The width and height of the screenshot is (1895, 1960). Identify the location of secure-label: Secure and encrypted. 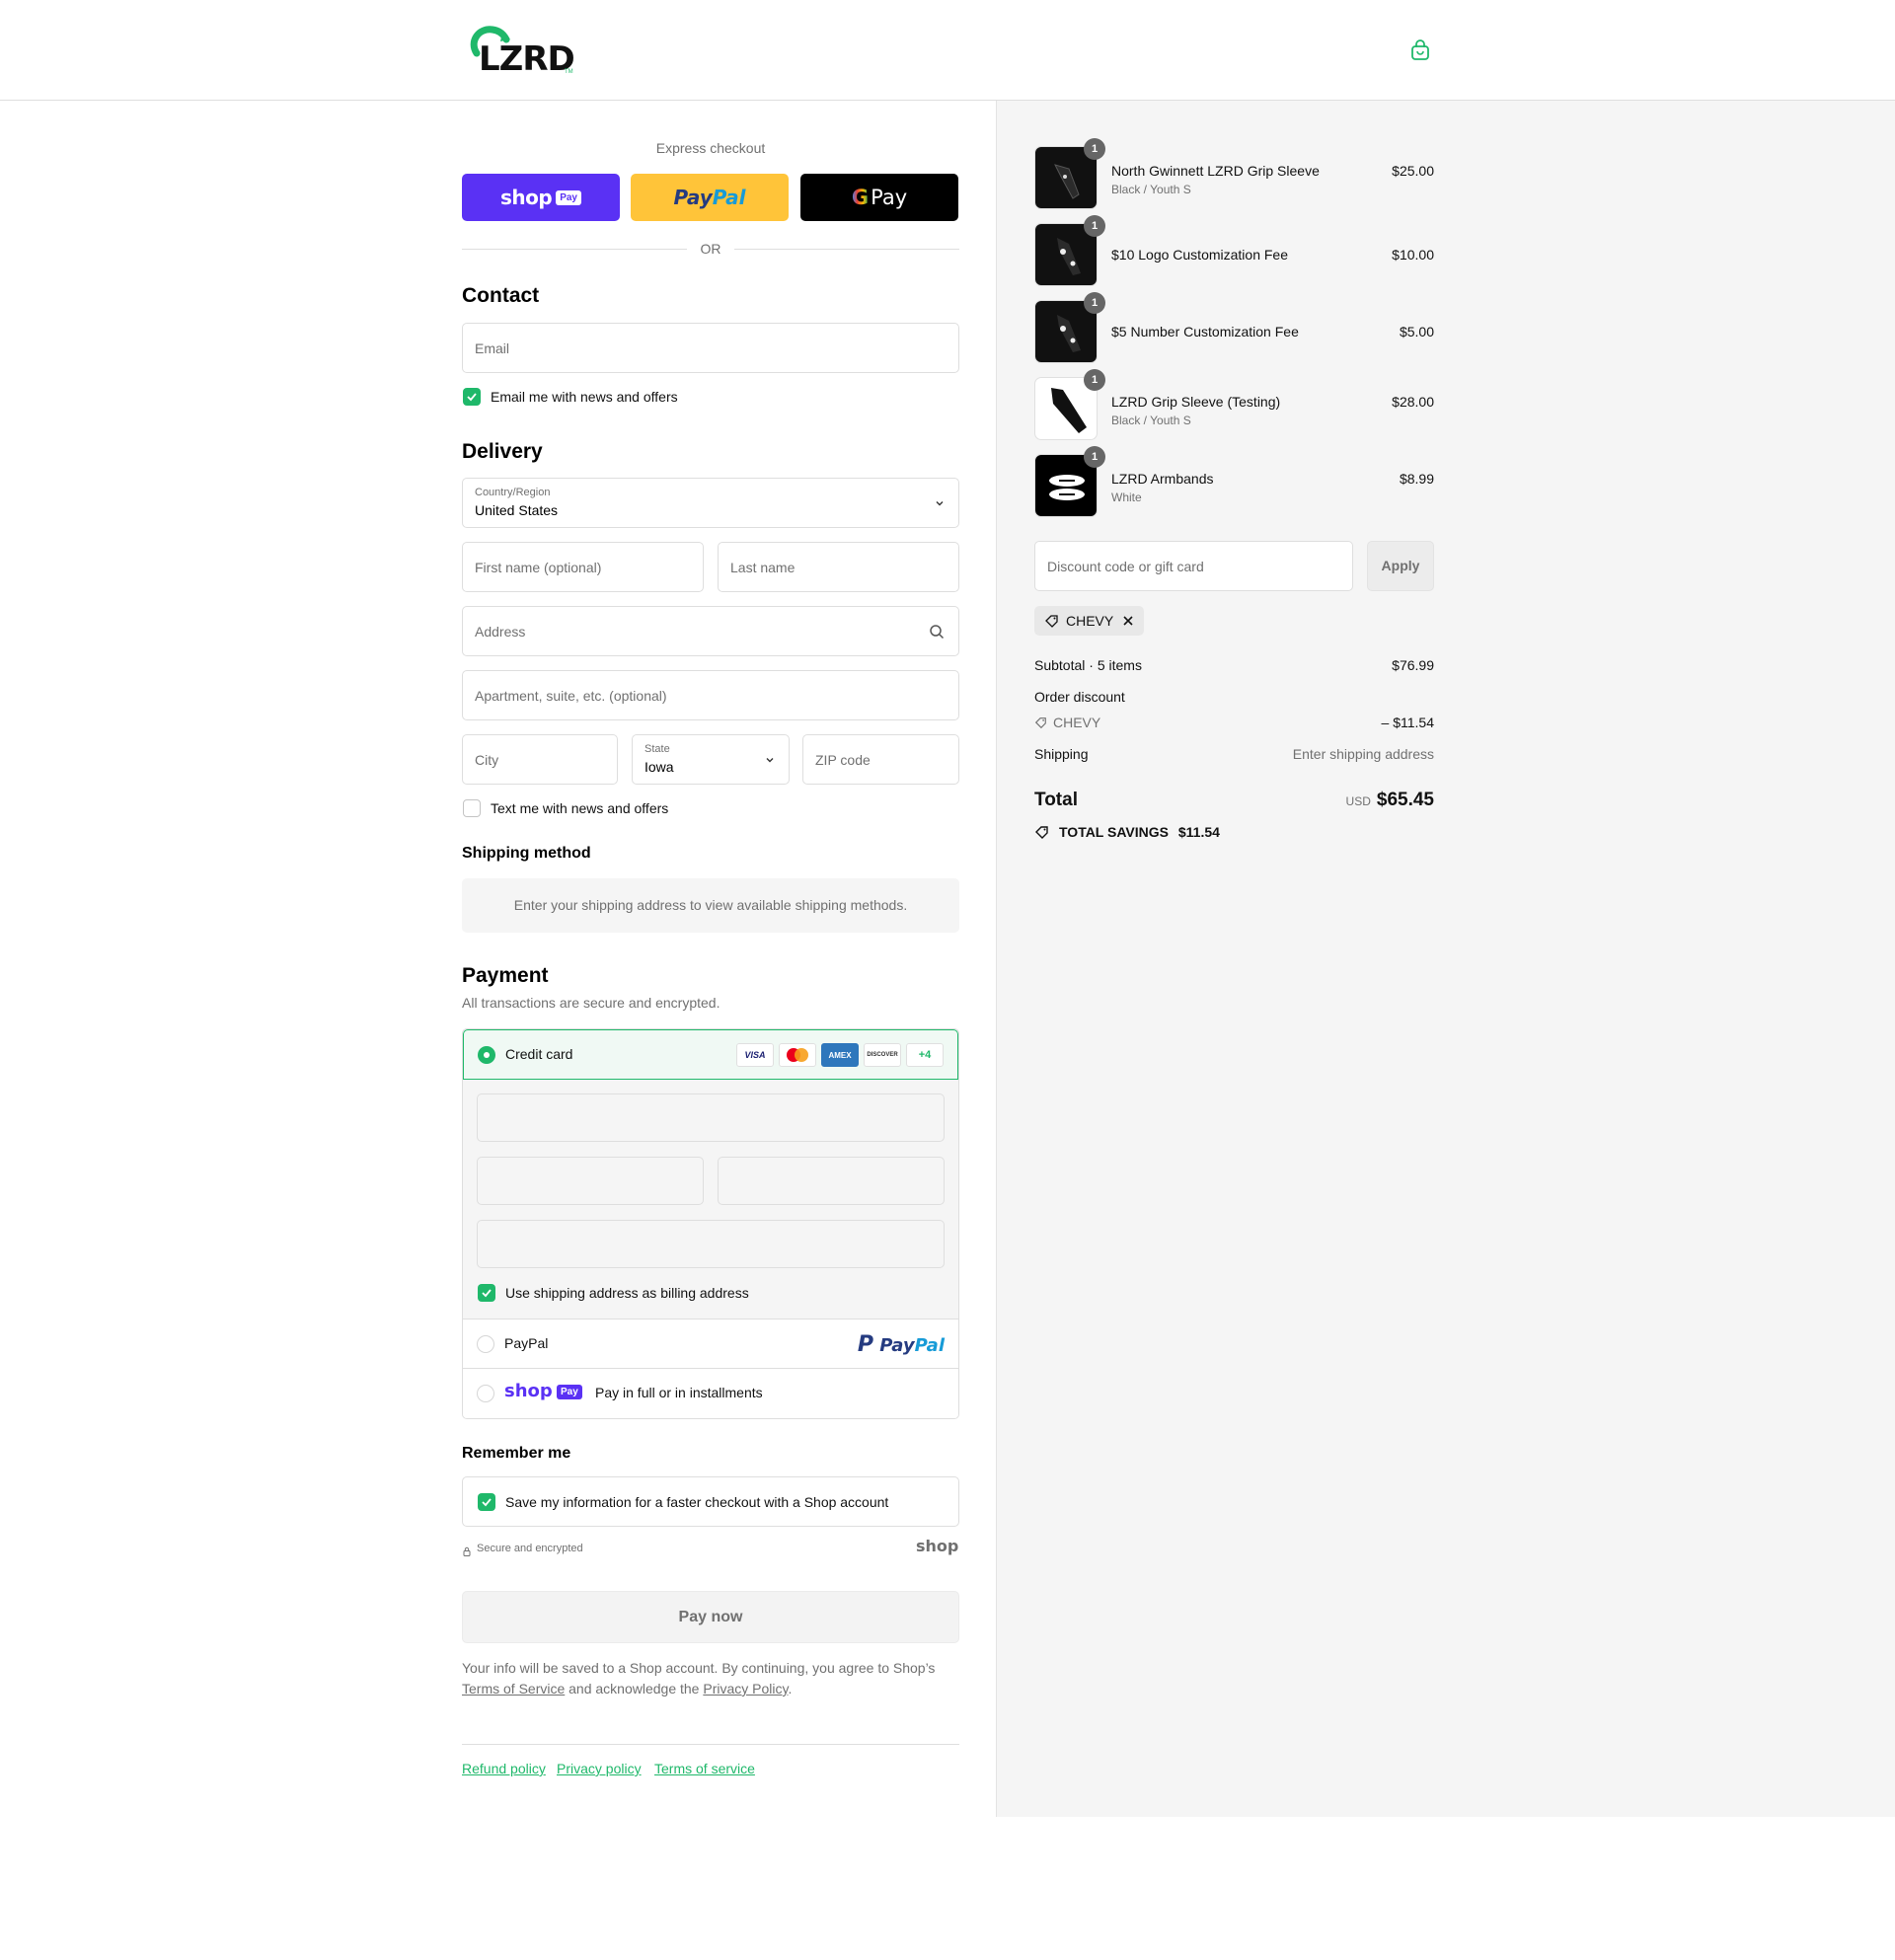
(530, 1549).